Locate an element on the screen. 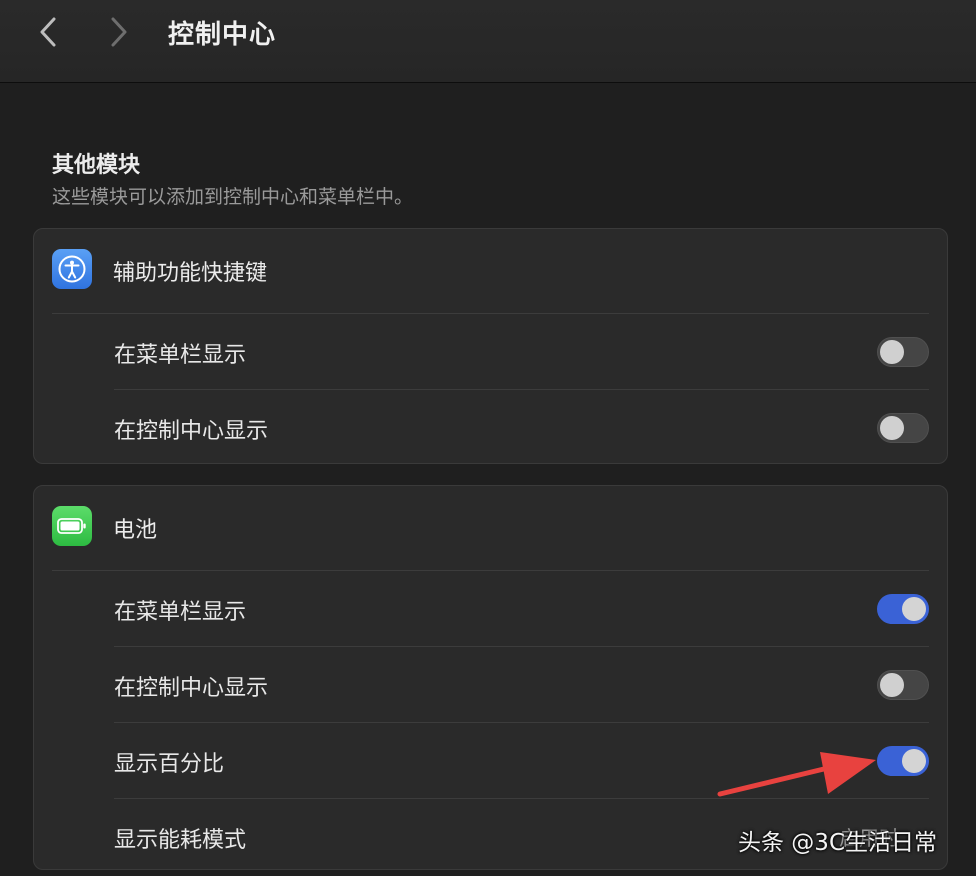  setting-label: 显示百分比 is located at coordinates (169, 764).